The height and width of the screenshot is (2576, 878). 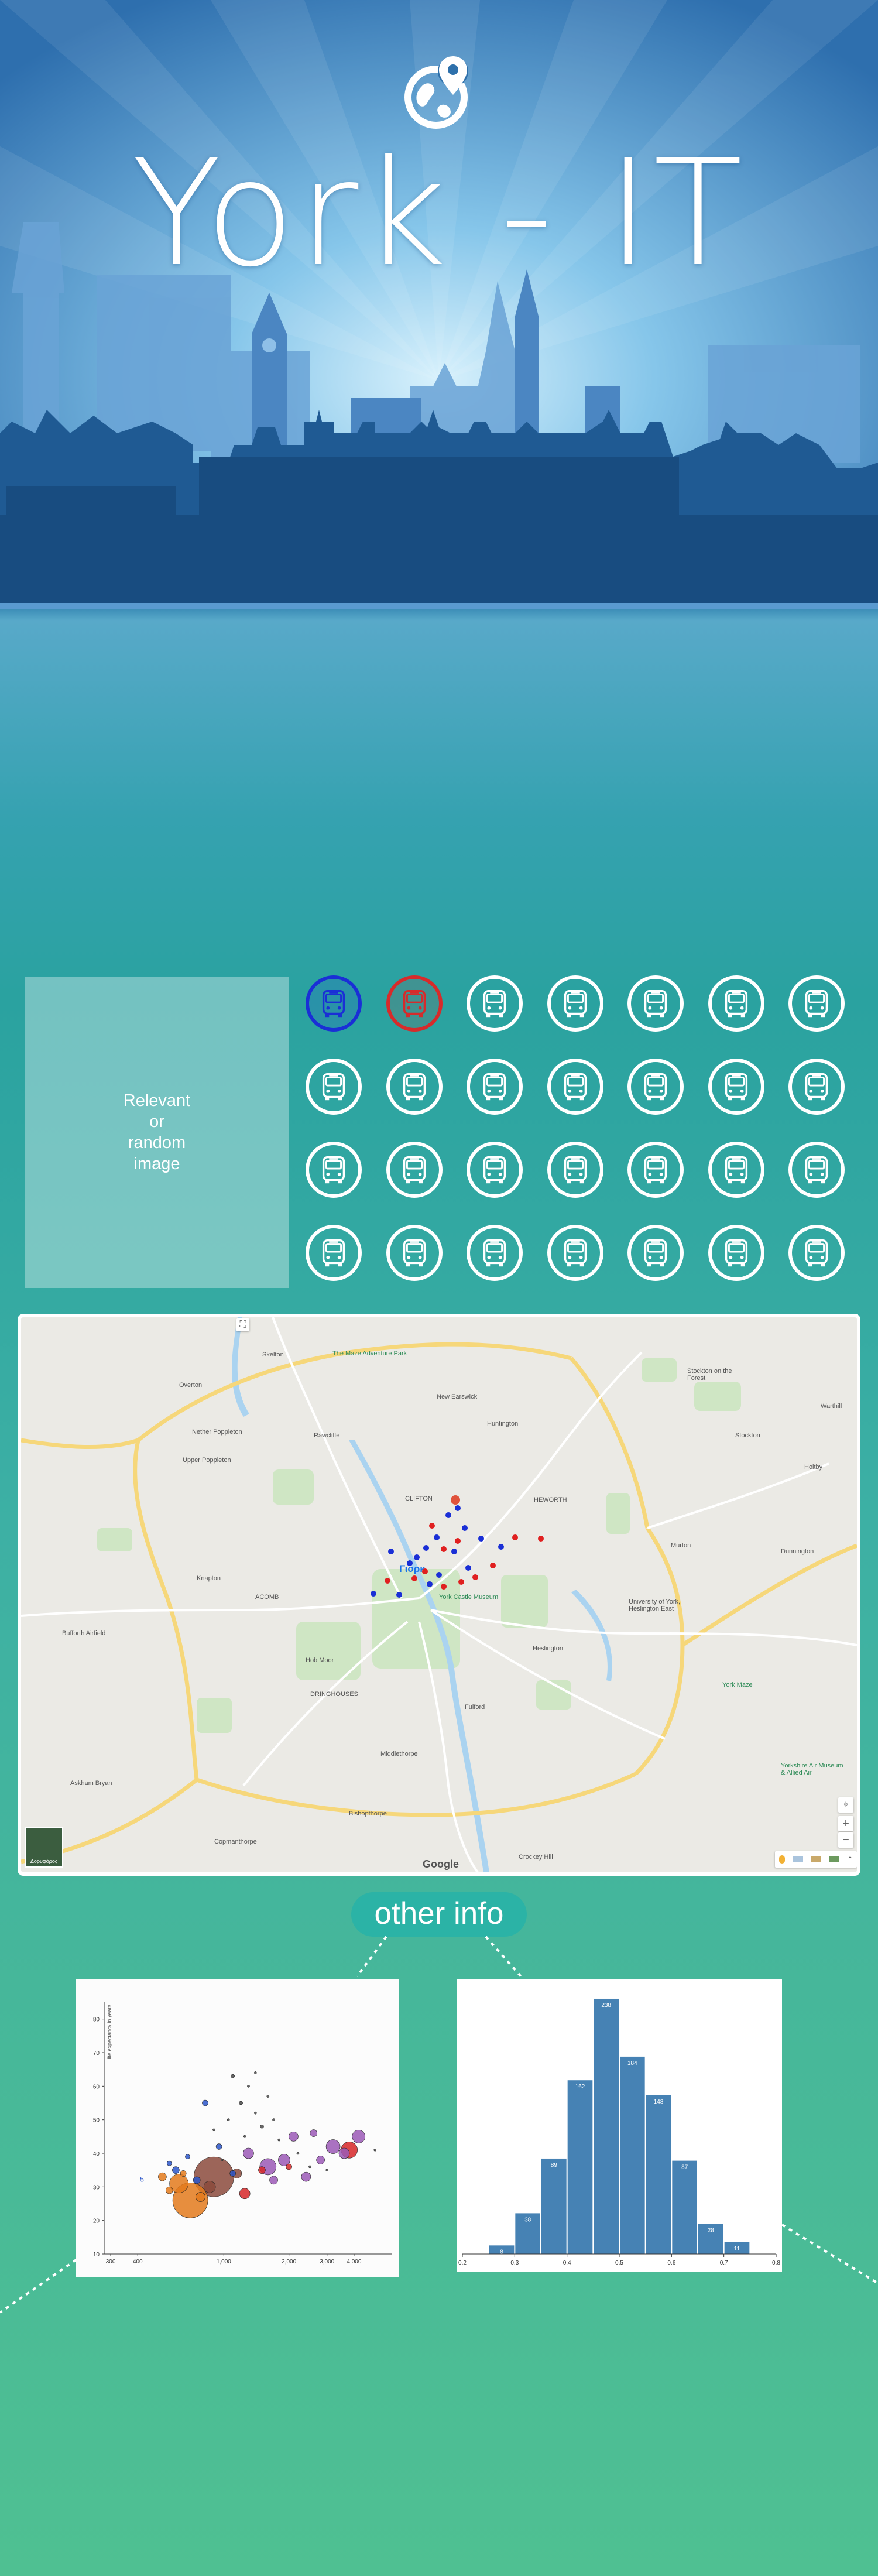 What do you see at coordinates (242, 1324) in the screenshot?
I see `fullscreen-button: ⛶` at bounding box center [242, 1324].